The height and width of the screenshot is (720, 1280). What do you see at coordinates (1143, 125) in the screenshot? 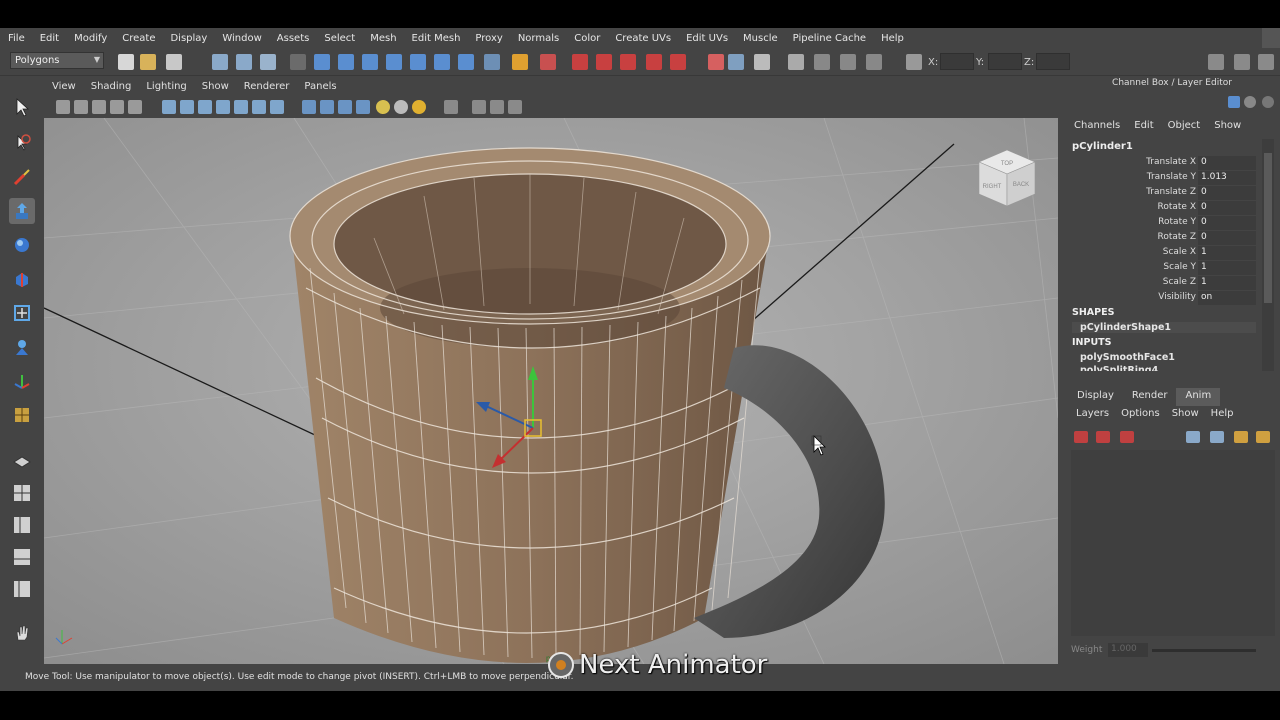
I see `channel-menu-edit: Edit` at bounding box center [1143, 125].